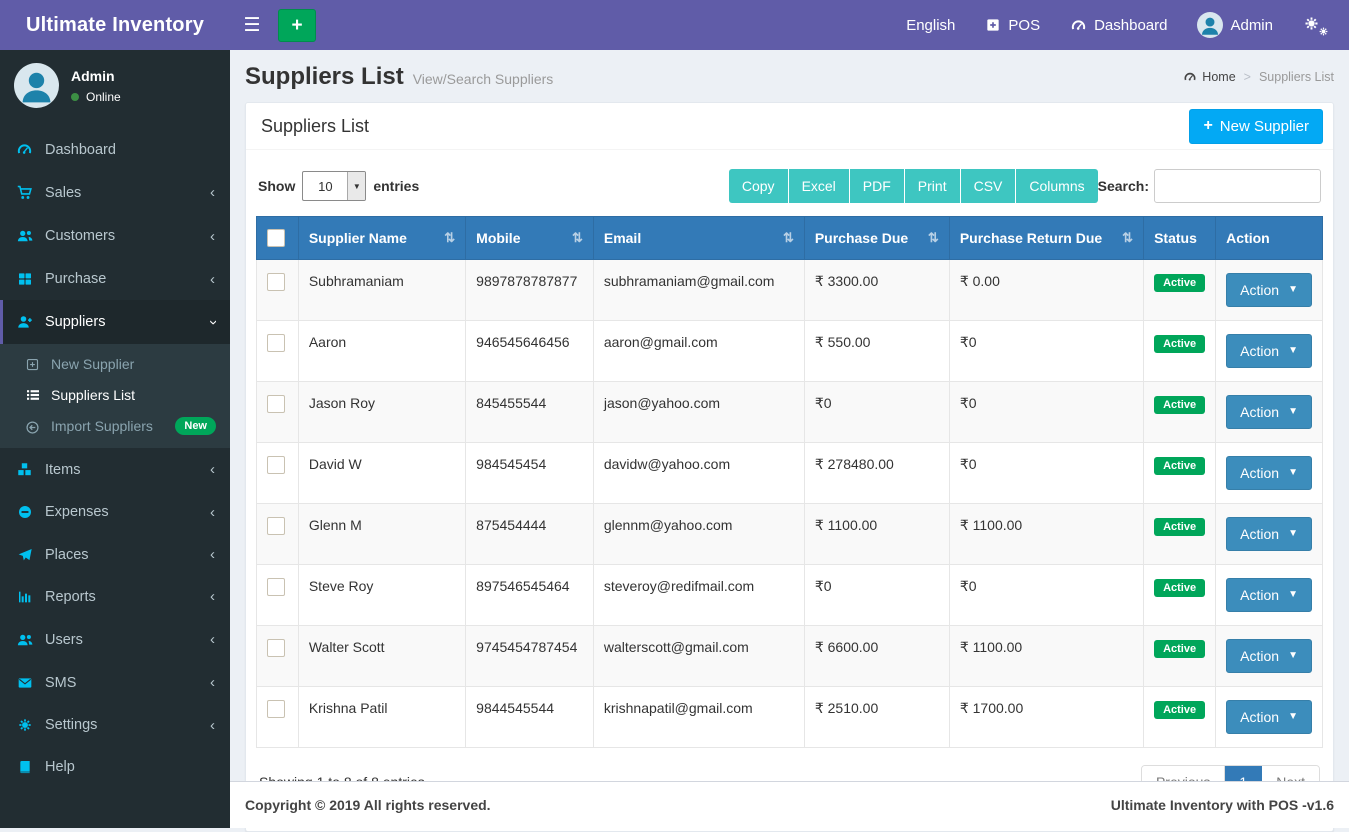  Describe the element at coordinates (115, 512) in the screenshot. I see `sidebar-item-expenses: Expenses ‹` at that location.